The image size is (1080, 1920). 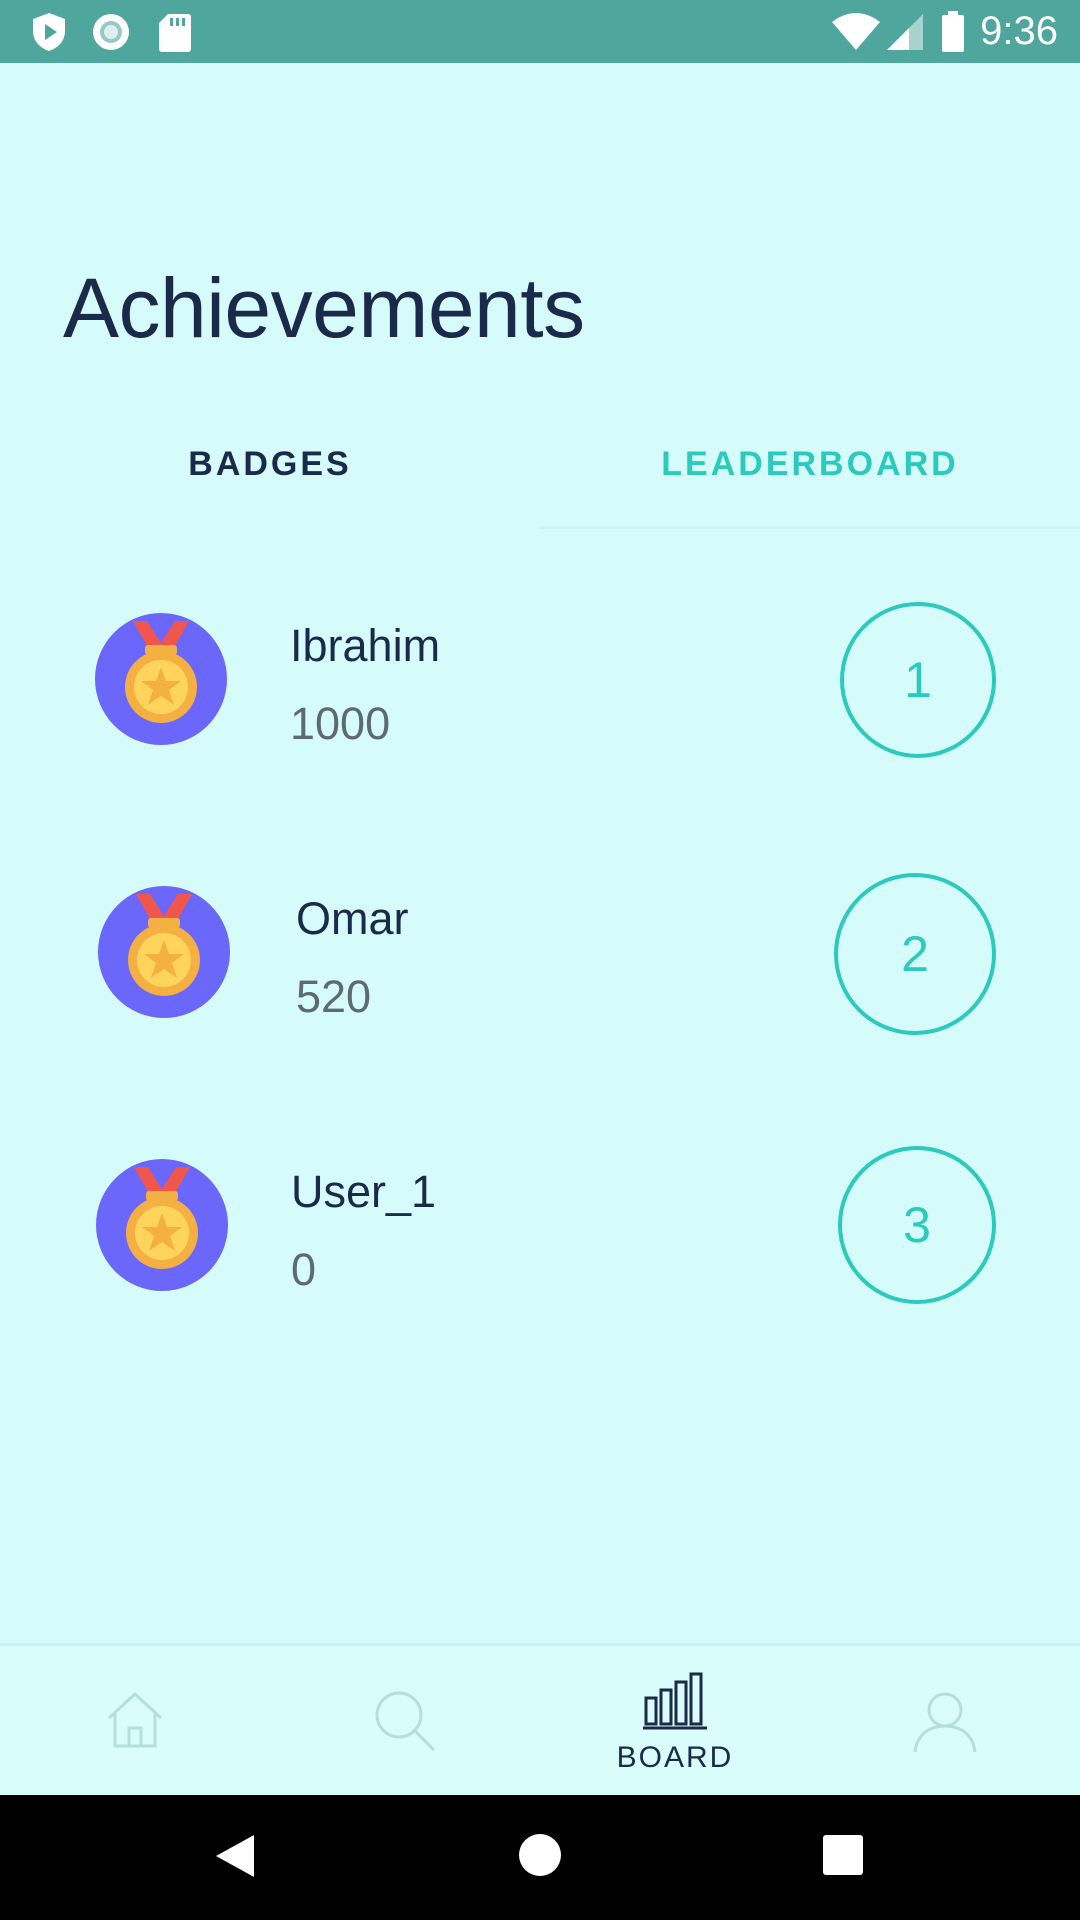 I want to click on shield-play-icon, so click(x=49, y=31).